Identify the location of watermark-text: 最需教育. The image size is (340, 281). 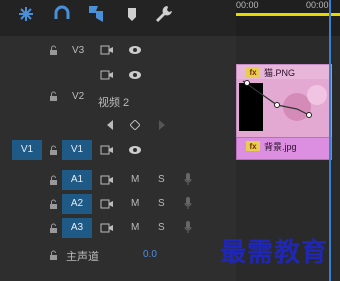
(274, 253).